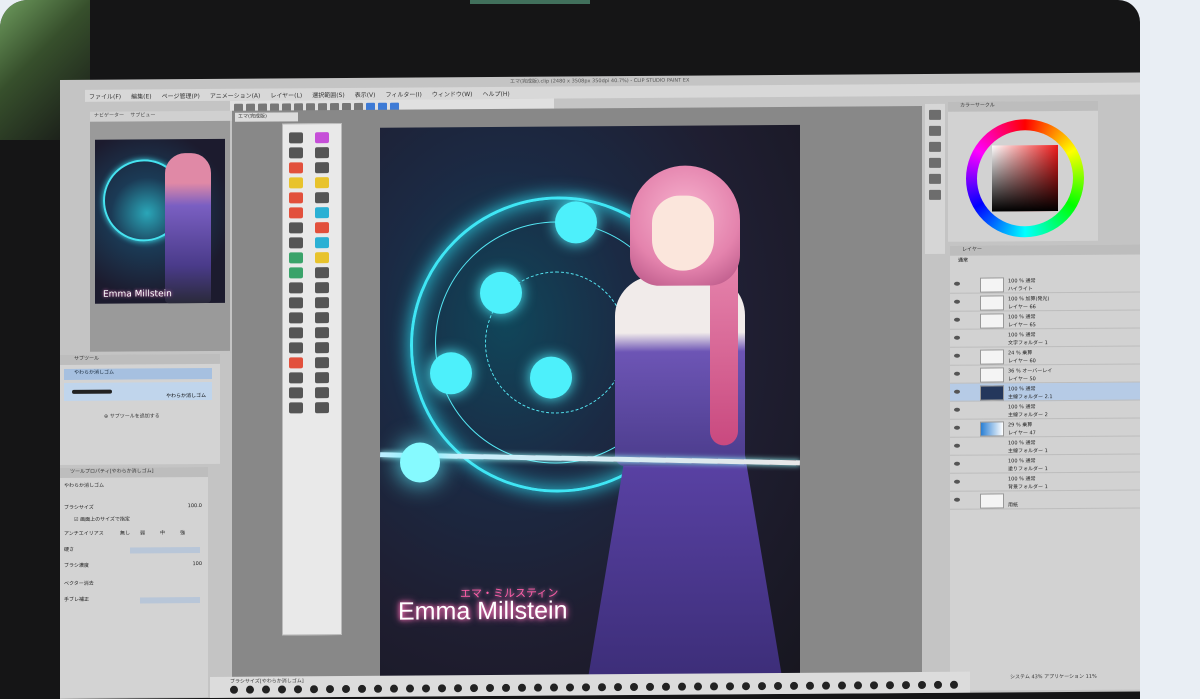 This screenshot has width=1200, height=699. What do you see at coordinates (182, 532) in the screenshot?
I see `antialias-strong: 強` at bounding box center [182, 532].